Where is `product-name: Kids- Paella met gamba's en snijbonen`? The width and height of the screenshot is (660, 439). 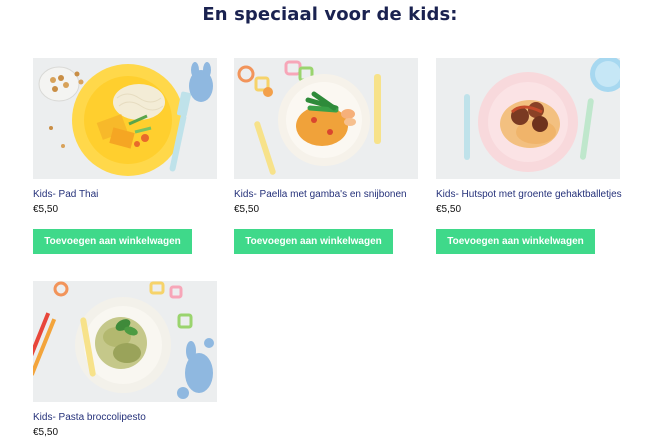
product-name: Kids- Paella met gamba's en snijbonen is located at coordinates (326, 194).